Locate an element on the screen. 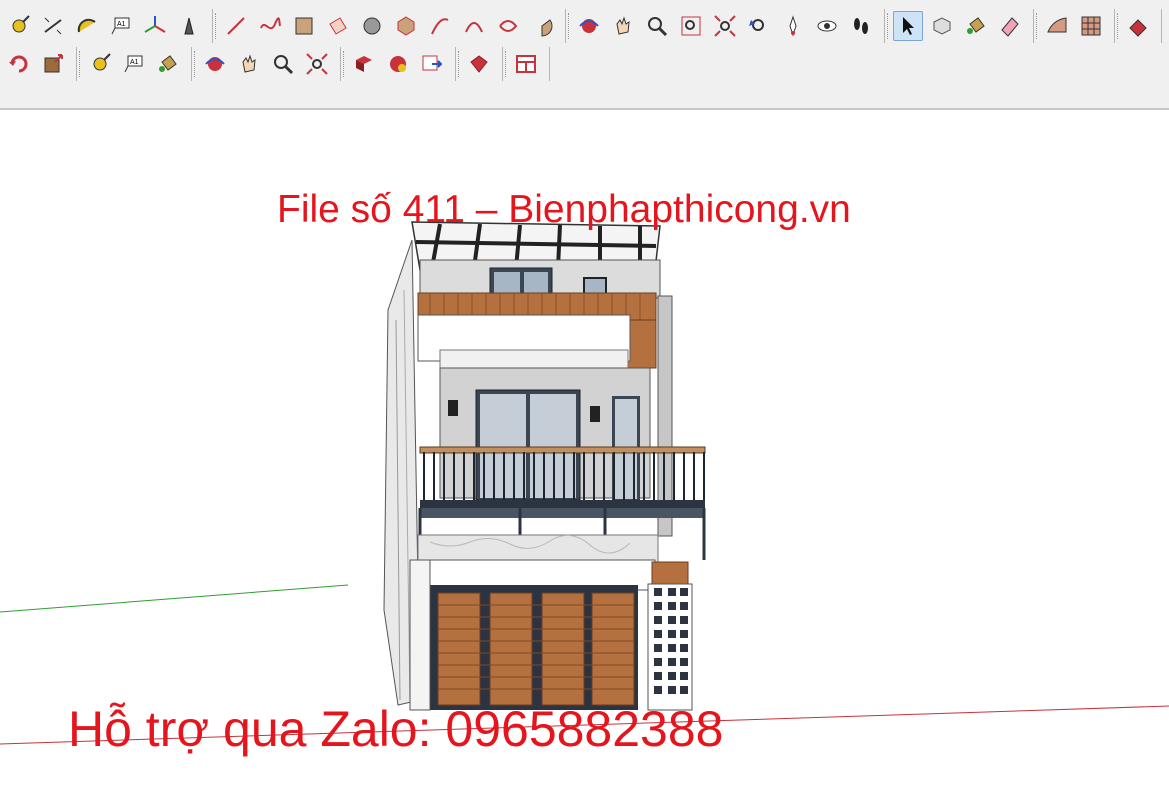 The image size is (1169, 800). 3d-text-button is located at coordinates (189, 26).